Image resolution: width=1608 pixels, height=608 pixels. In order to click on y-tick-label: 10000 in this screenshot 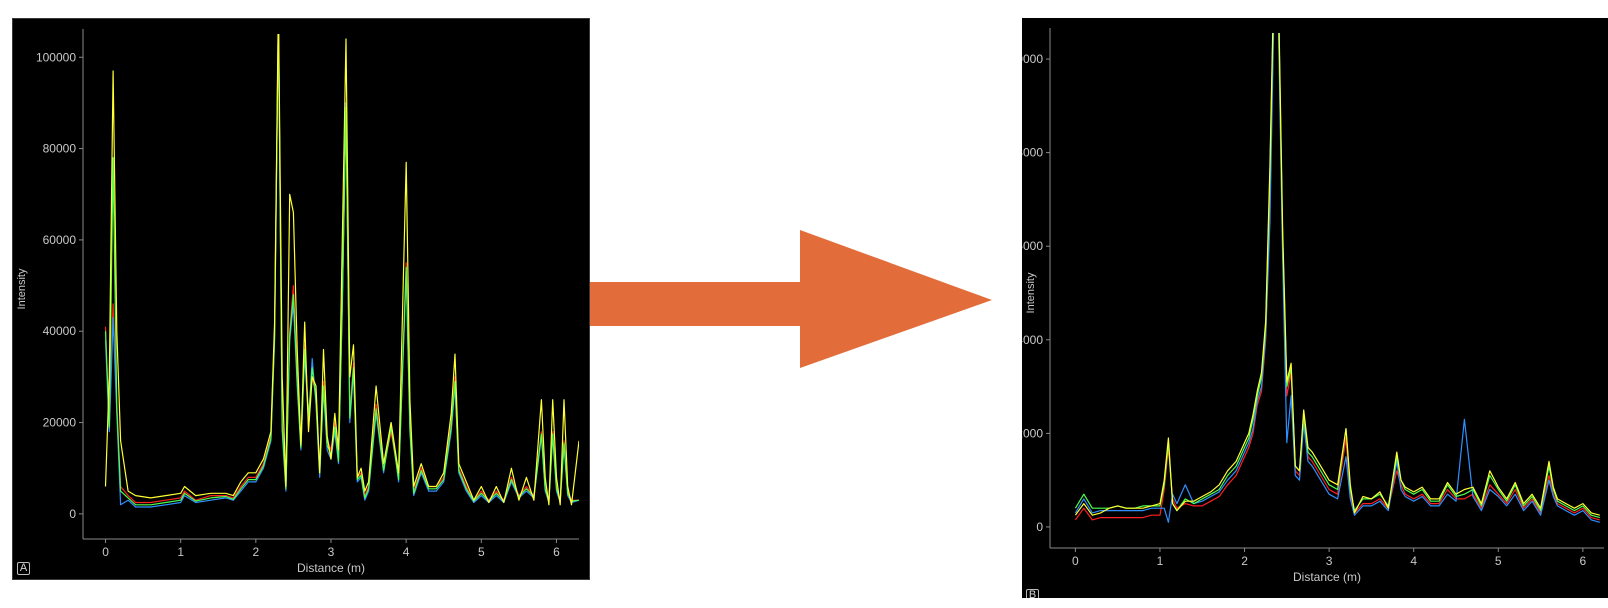, I will do `click(1032, 59)`.